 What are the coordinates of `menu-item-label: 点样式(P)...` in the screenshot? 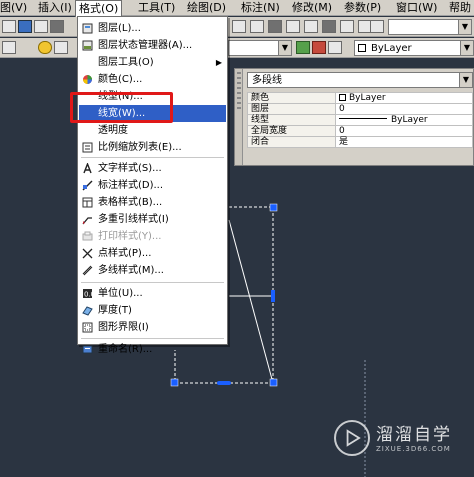 It's located at (125, 253).